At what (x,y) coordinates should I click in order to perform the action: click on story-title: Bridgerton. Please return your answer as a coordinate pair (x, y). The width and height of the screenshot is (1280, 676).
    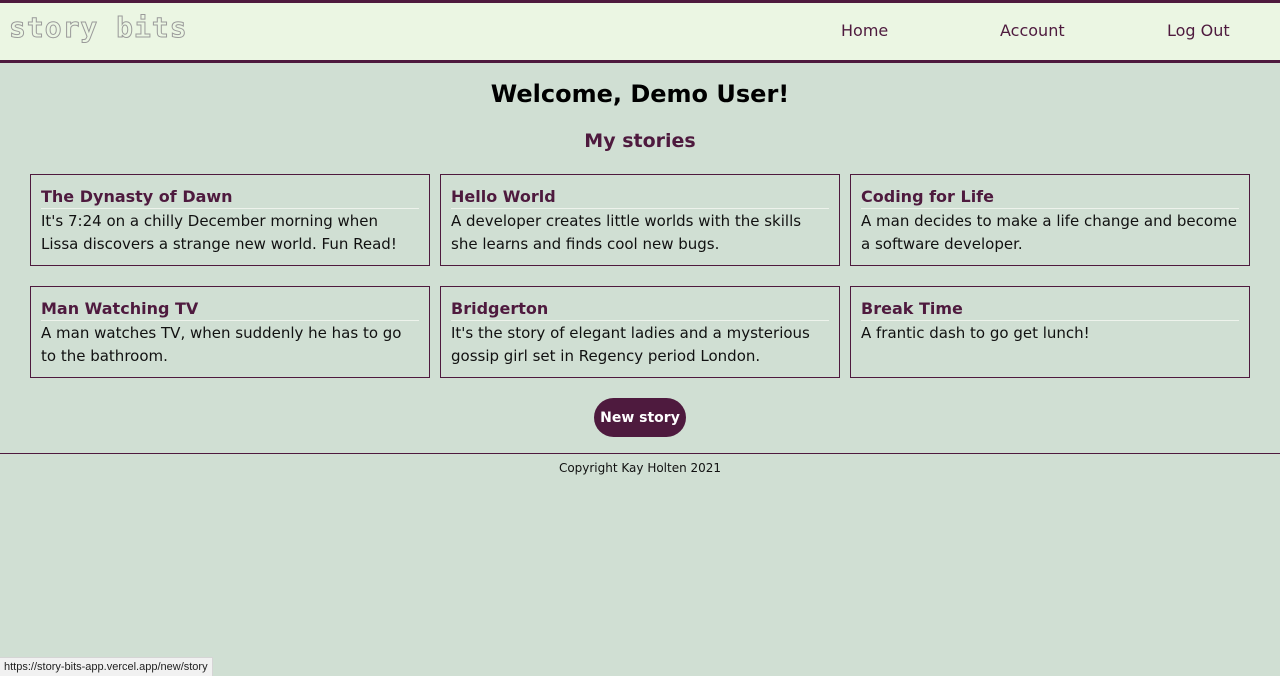
    Looking at the image, I should click on (640, 309).